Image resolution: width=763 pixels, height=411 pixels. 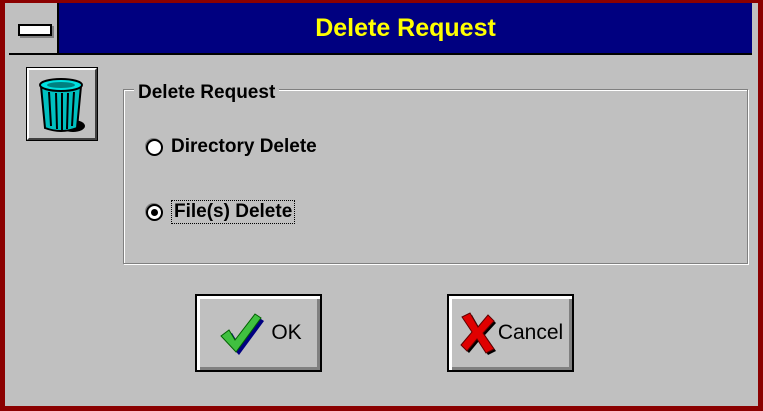 I want to click on system-menu-icon, so click(x=35, y=30).